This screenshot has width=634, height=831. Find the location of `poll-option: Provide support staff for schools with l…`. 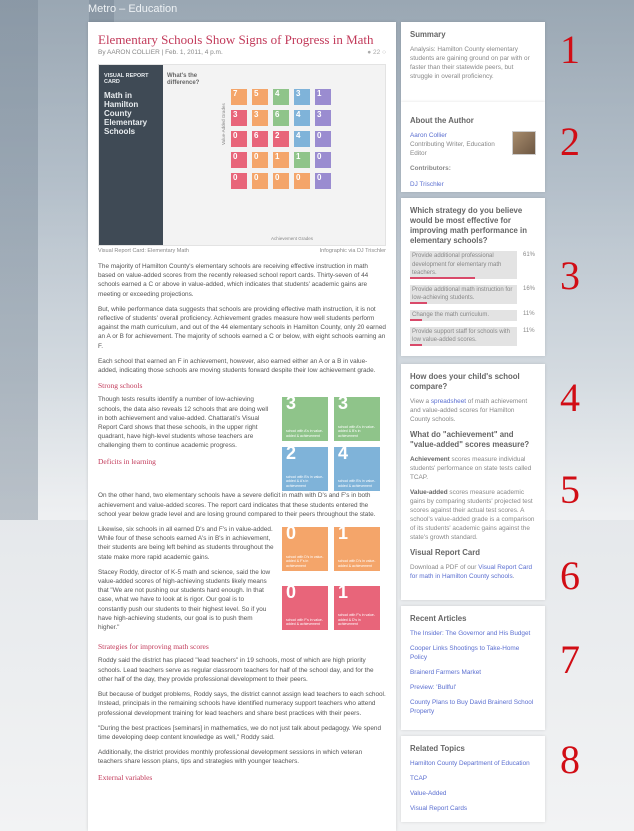

poll-option: Provide support staff for schools with l… is located at coordinates (463, 336).